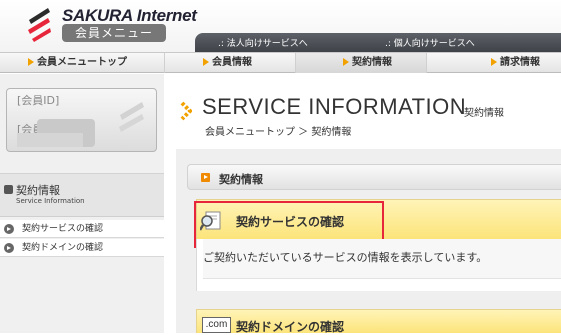  I want to click on sidebar-section-subtitle: Service Information, so click(50, 201).